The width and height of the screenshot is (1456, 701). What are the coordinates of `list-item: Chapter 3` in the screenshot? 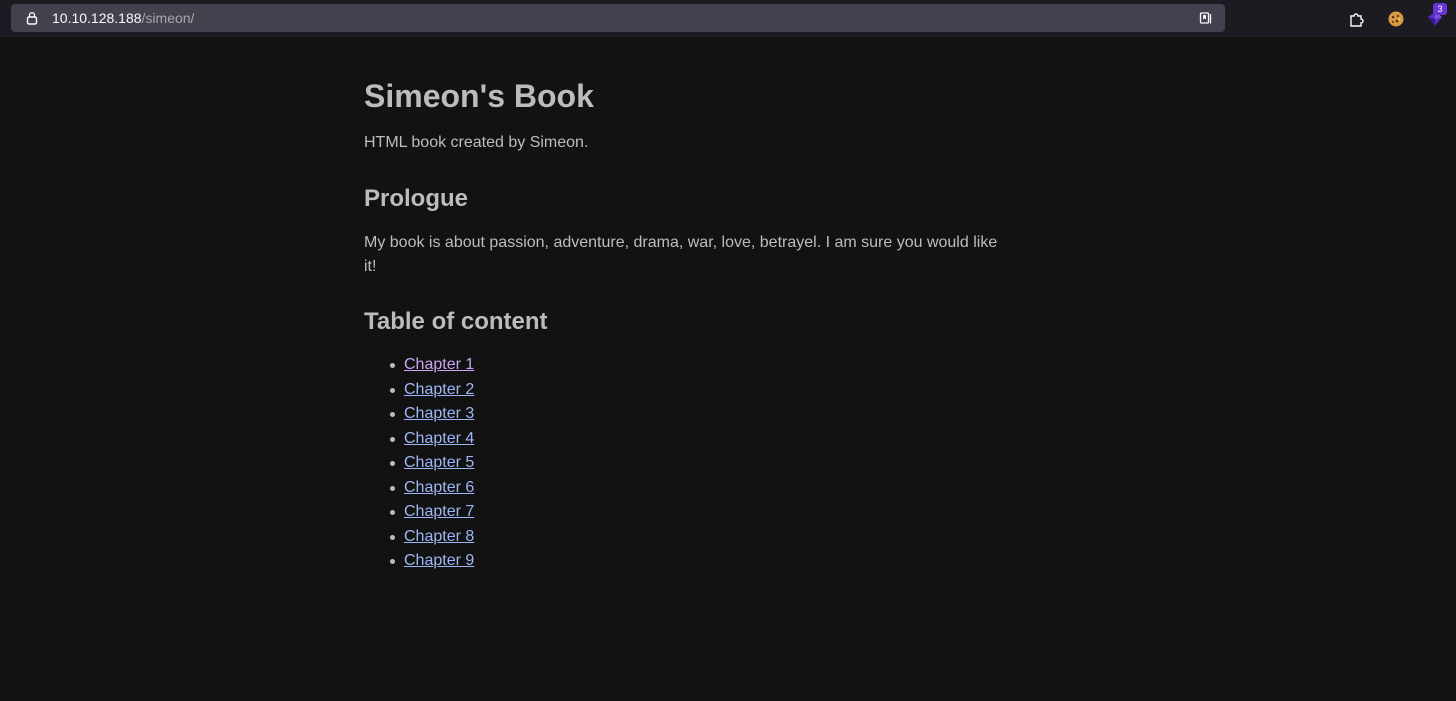 It's located at (419, 414).